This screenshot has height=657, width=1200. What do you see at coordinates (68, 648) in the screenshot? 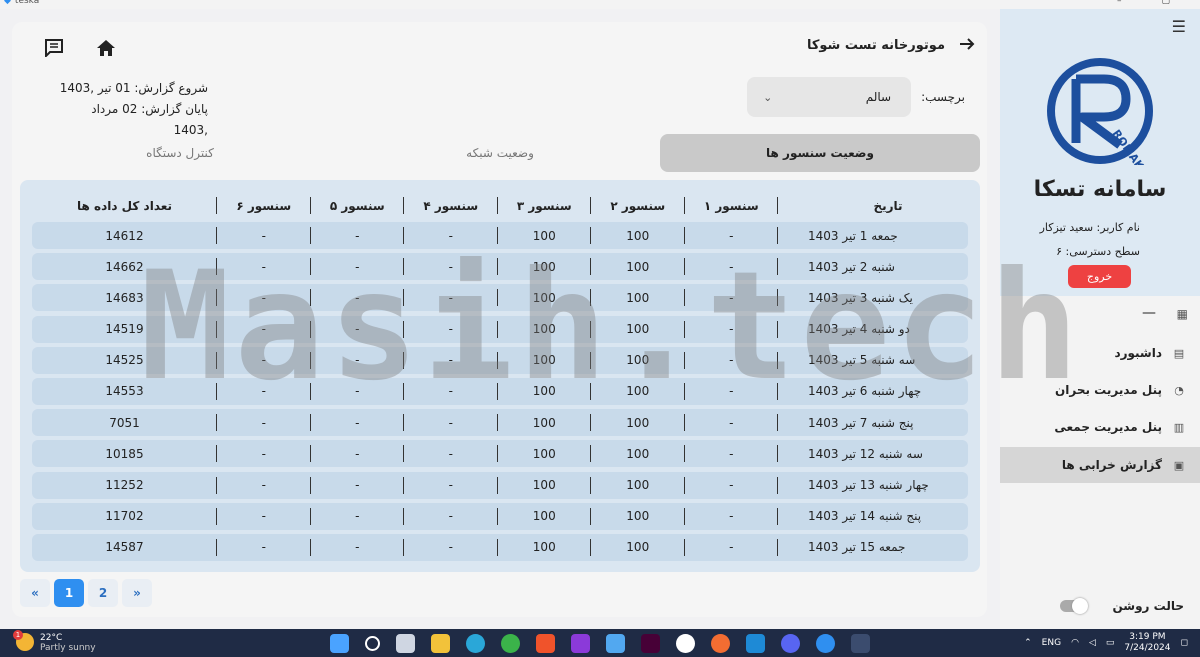
I see `weather-desc: Partly sunny` at bounding box center [68, 648].